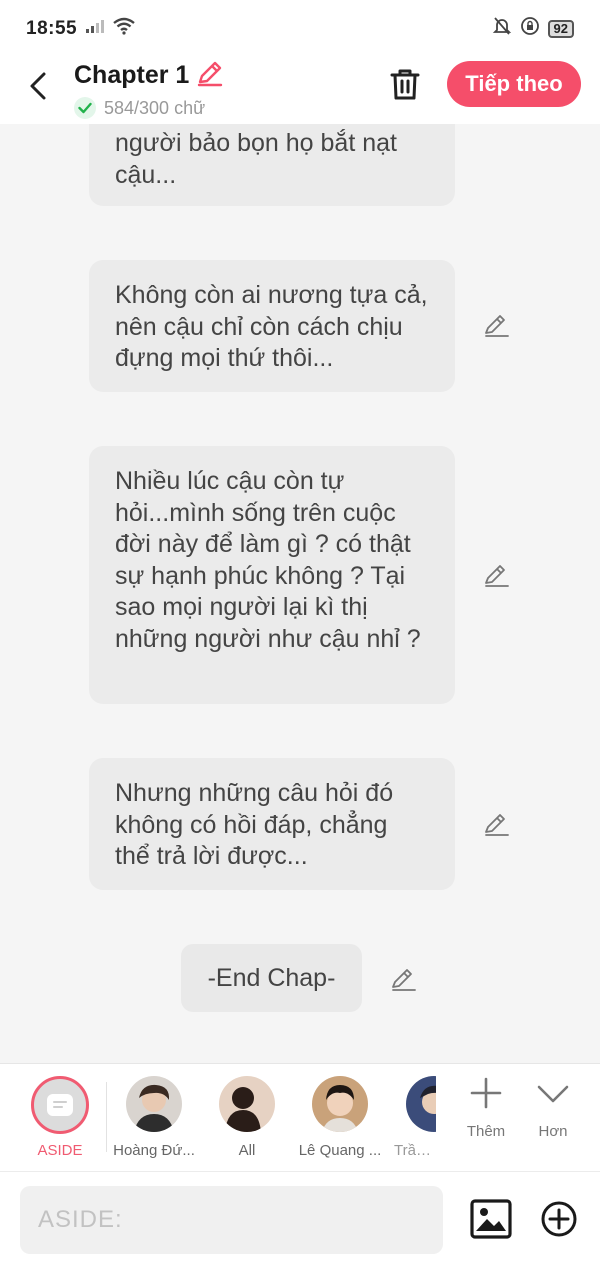  I want to click on next-button: Tiếp theo, so click(514, 84).